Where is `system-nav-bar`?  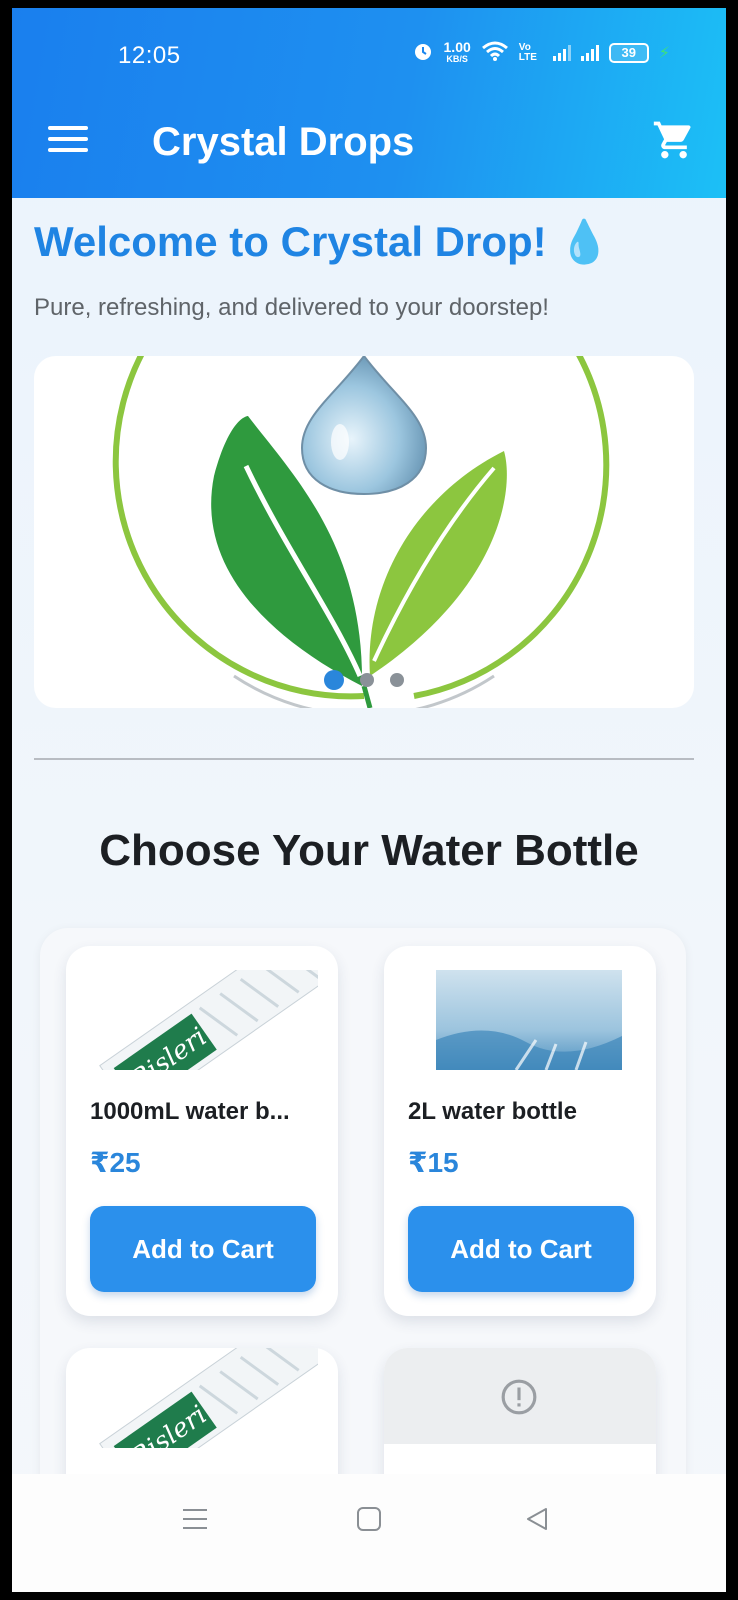
system-nav-bar is located at coordinates (369, 1533).